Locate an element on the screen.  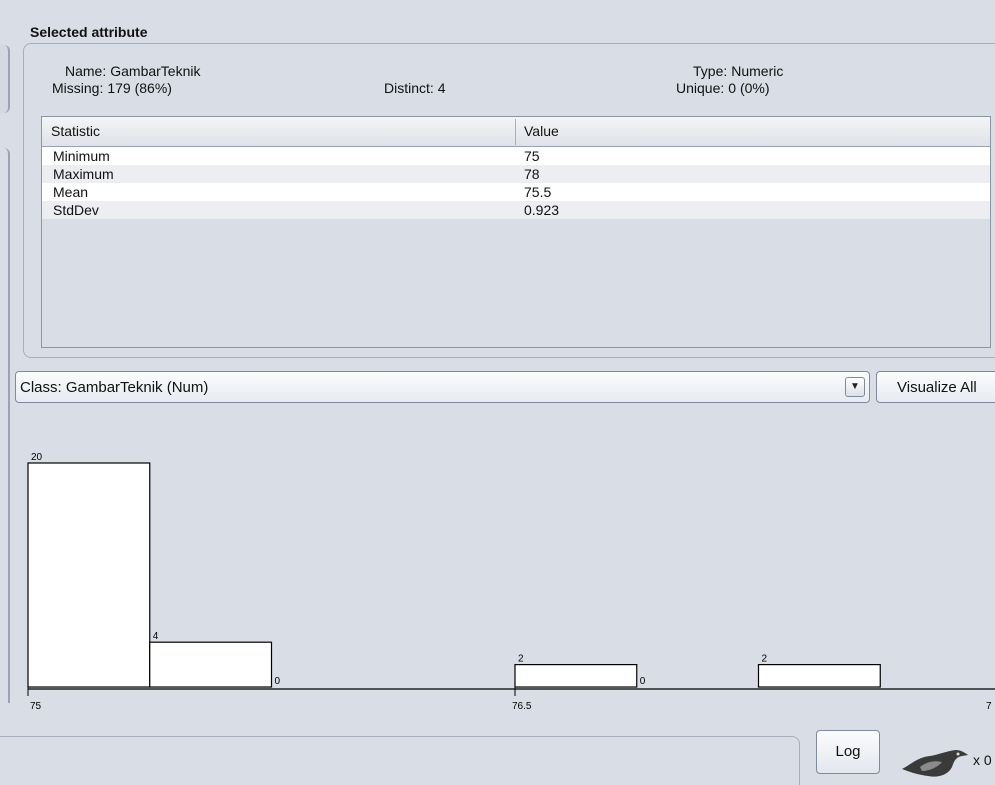
attribute-name: Name: GambarTeknik is located at coordinates (133, 71).